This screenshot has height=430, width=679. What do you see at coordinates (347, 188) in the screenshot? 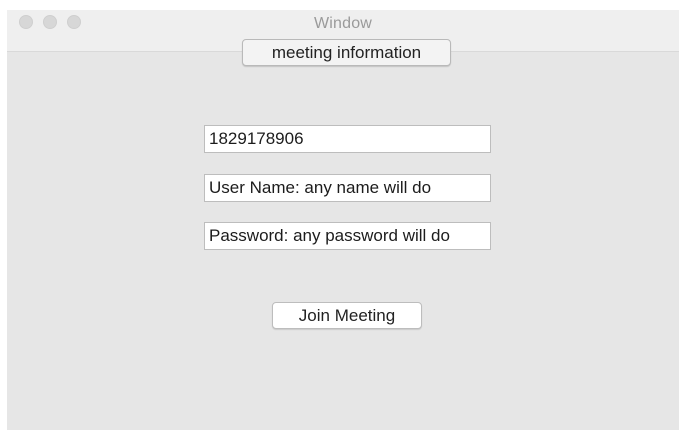
I see `username-input` at bounding box center [347, 188].